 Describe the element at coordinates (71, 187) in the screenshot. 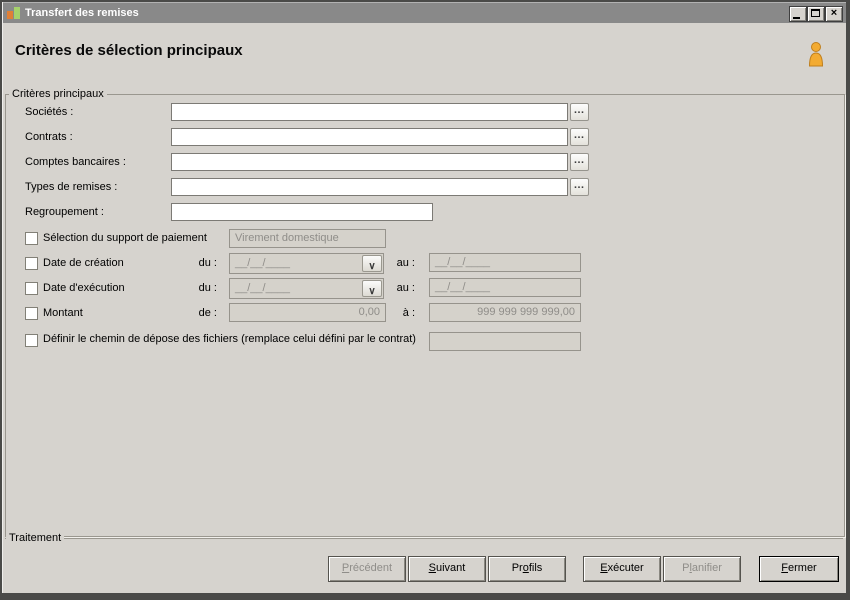

I see `types-remises-label: Types de remises :` at that location.